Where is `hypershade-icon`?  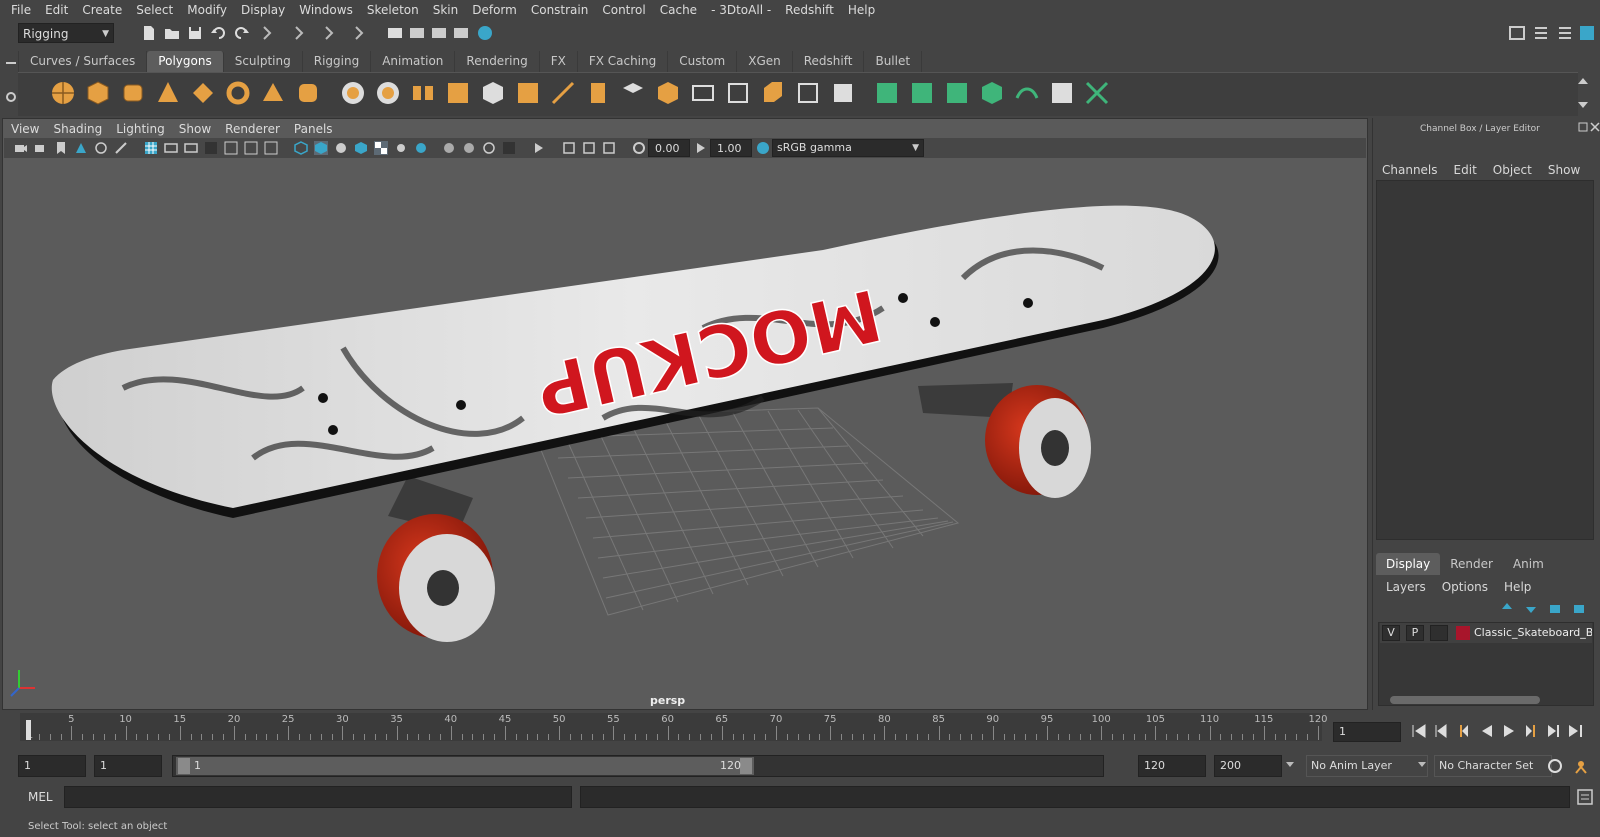 hypershade-icon is located at coordinates (485, 33).